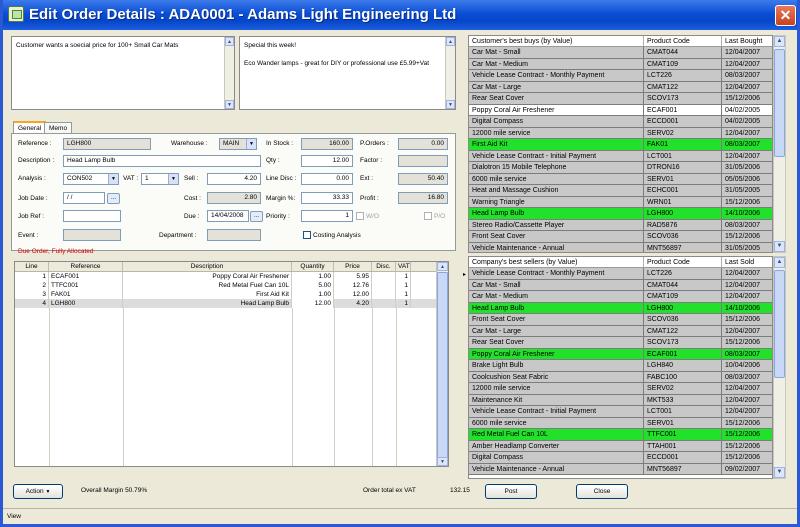  I want to click on customer-note-scrollbar: ▲ ▼, so click(229, 73).